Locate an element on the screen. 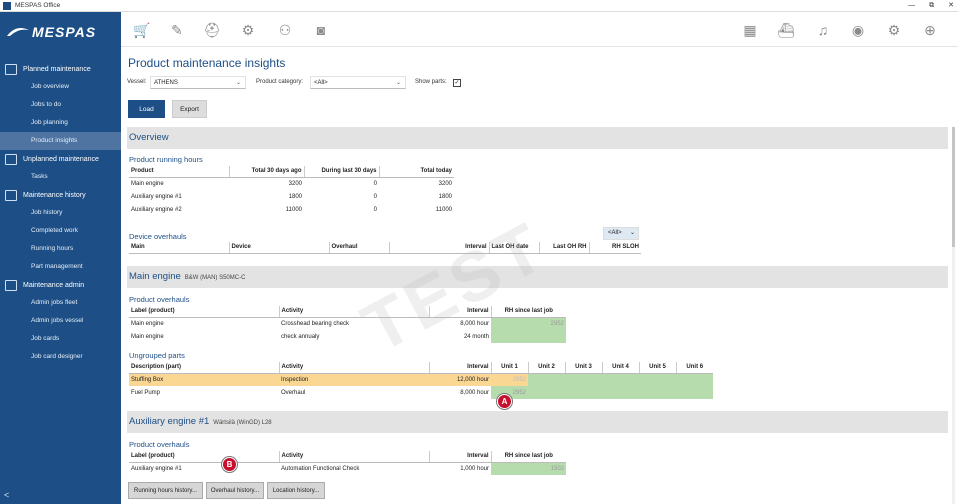 The height and width of the screenshot is (504, 958). tools-icon: ✎ is located at coordinates (177, 30).